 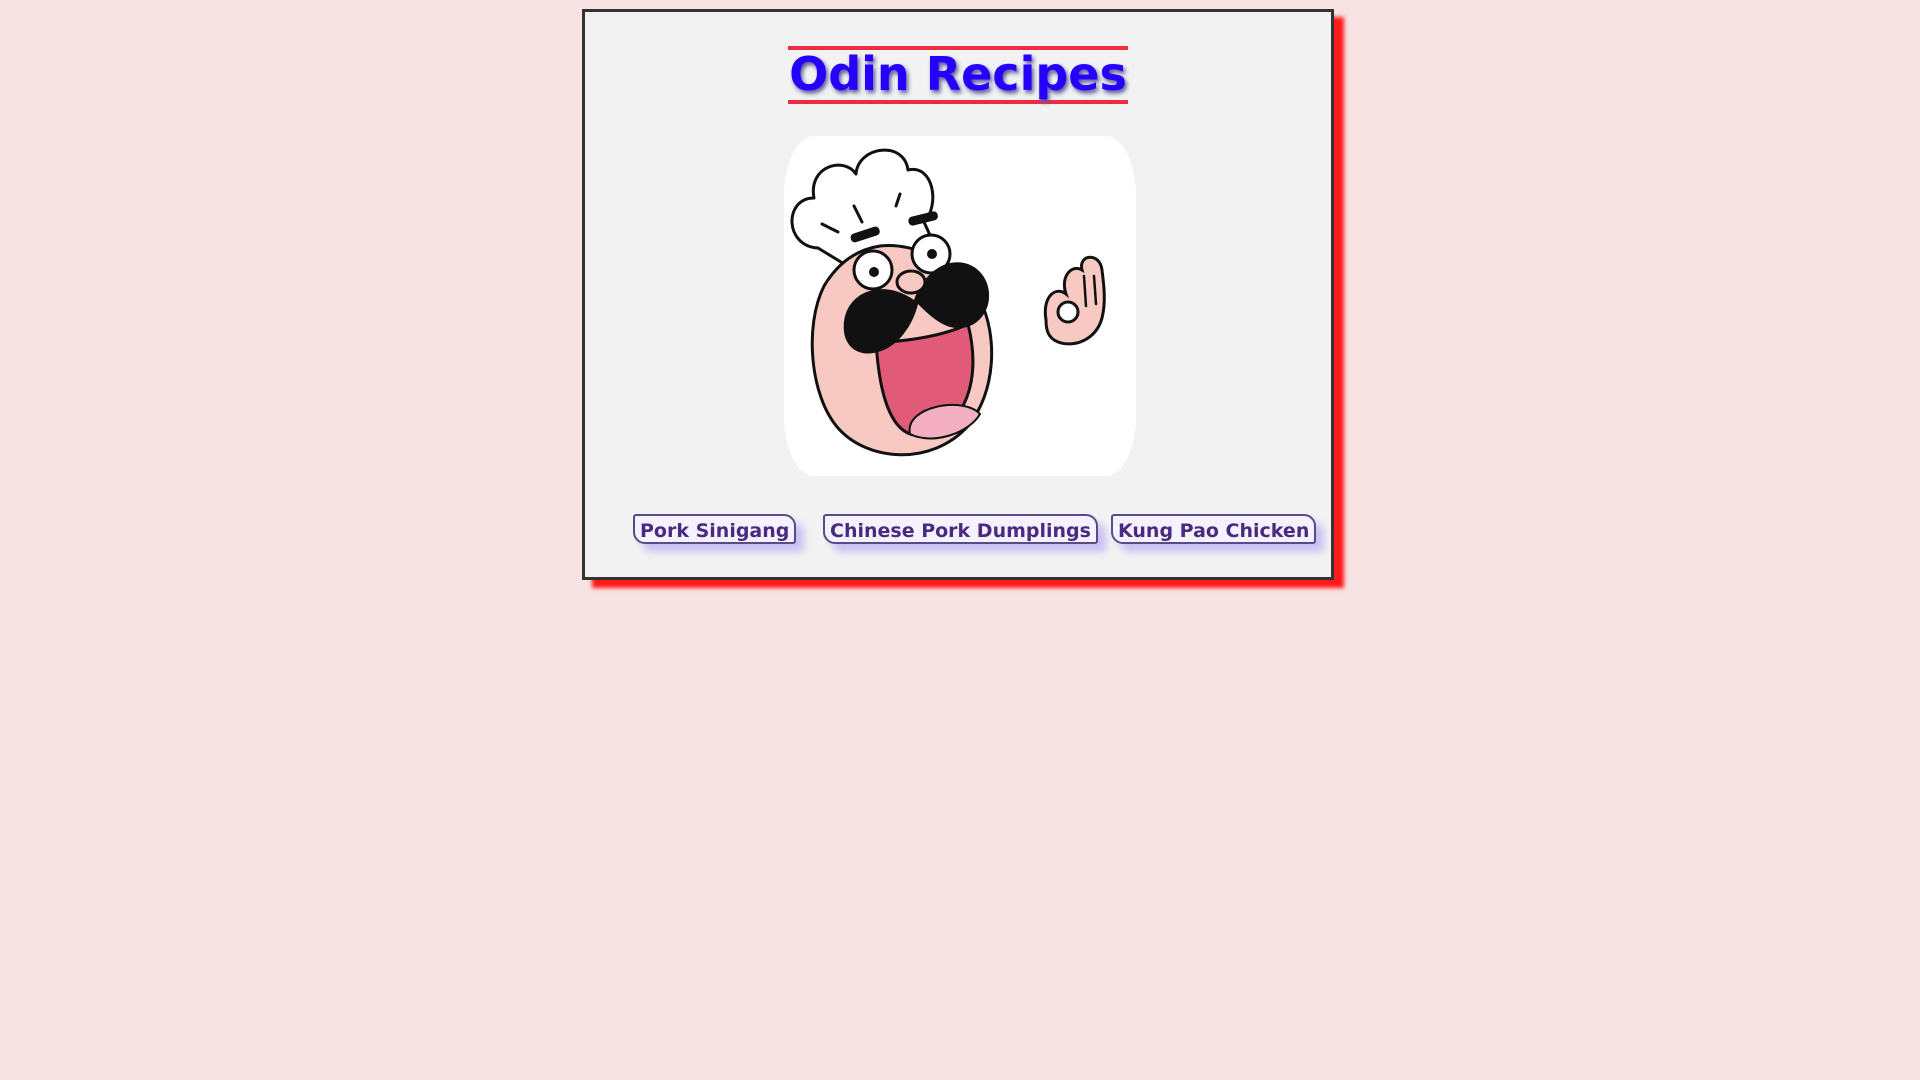 I want to click on chef-mascot-image, so click(x=960, y=306).